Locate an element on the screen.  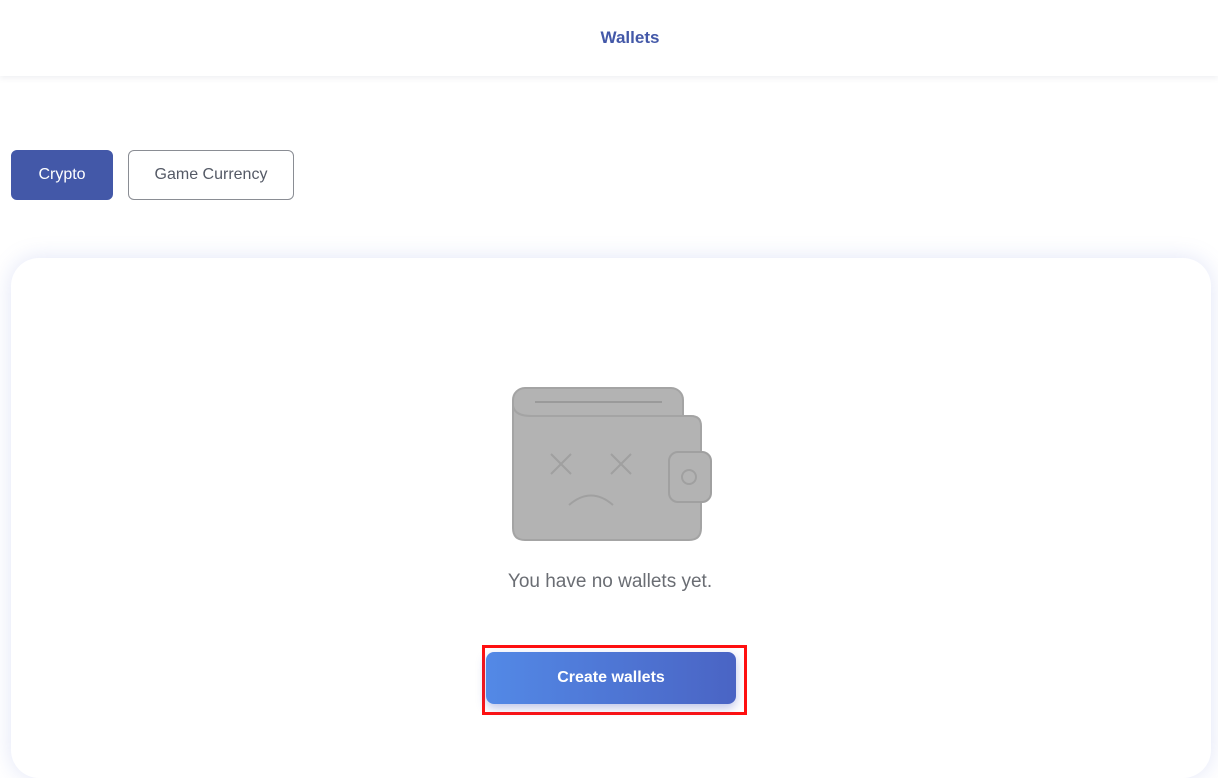
currency-tabs: Crypto Game Currency is located at coordinates (152, 175).